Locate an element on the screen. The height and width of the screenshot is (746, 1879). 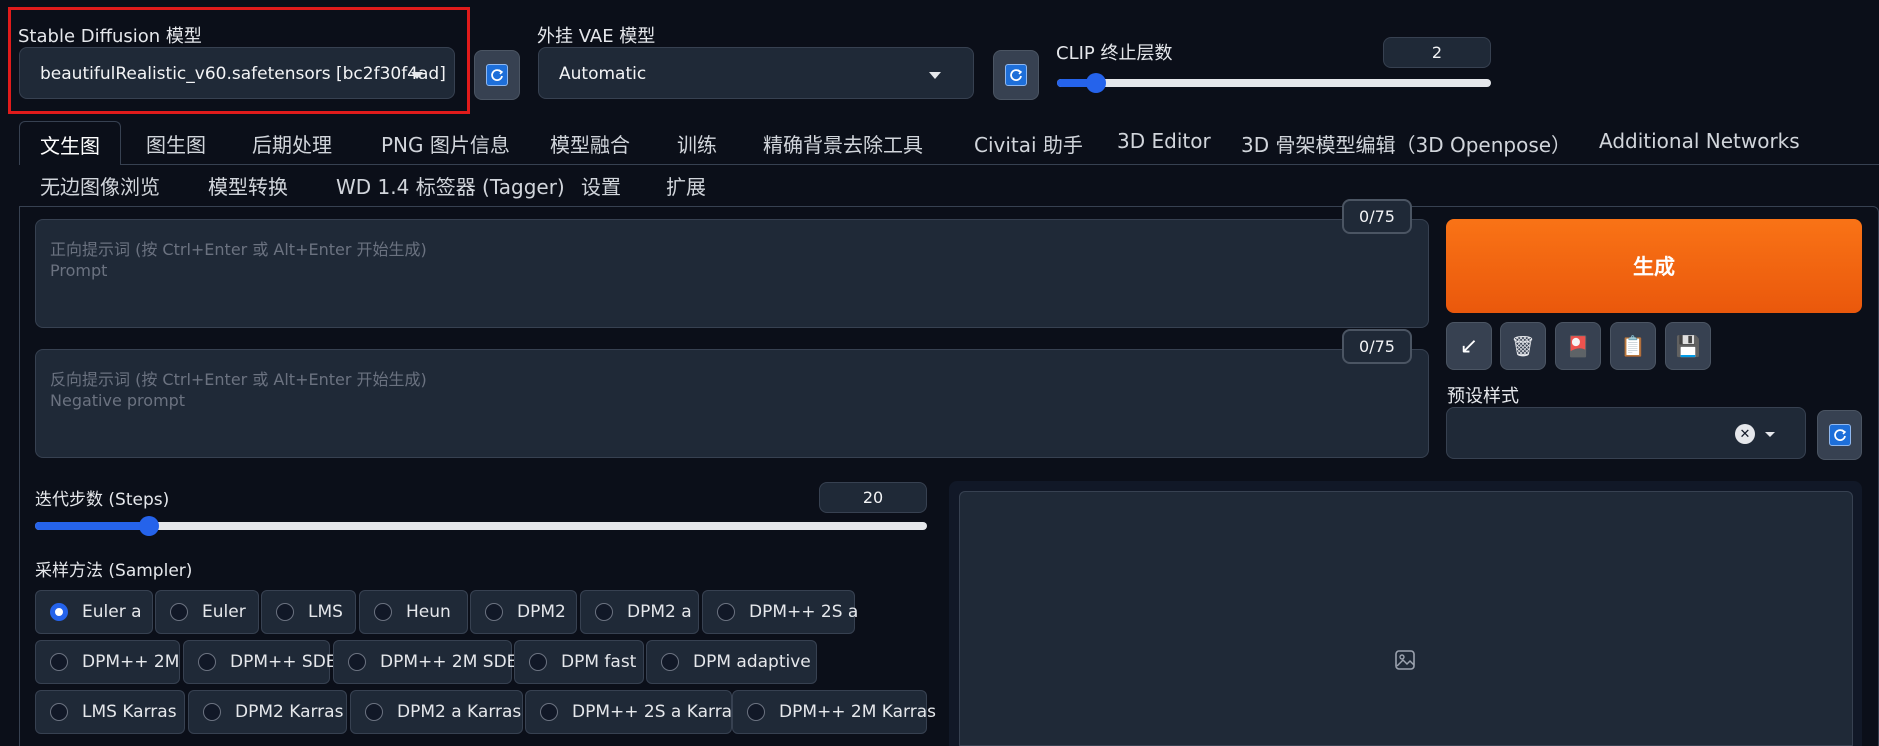
clip-slider is located at coordinates (1274, 83).